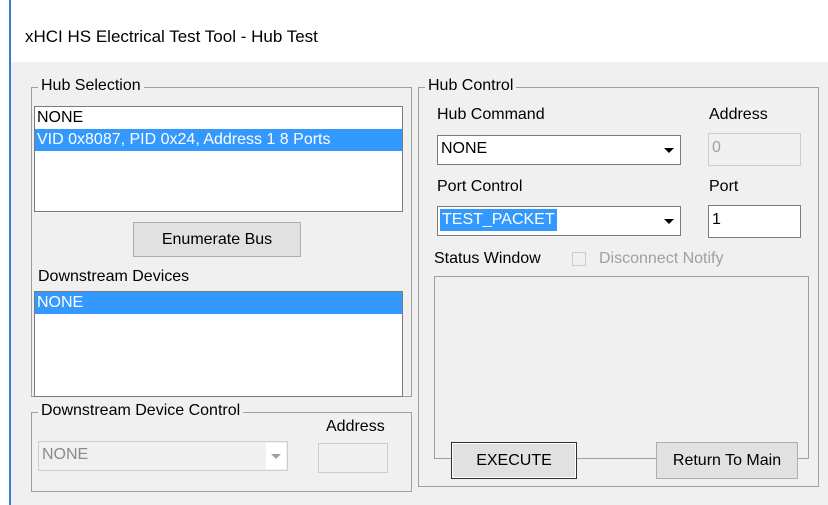  Describe the element at coordinates (487, 258) in the screenshot. I see `status-window-label: Status Window` at that location.